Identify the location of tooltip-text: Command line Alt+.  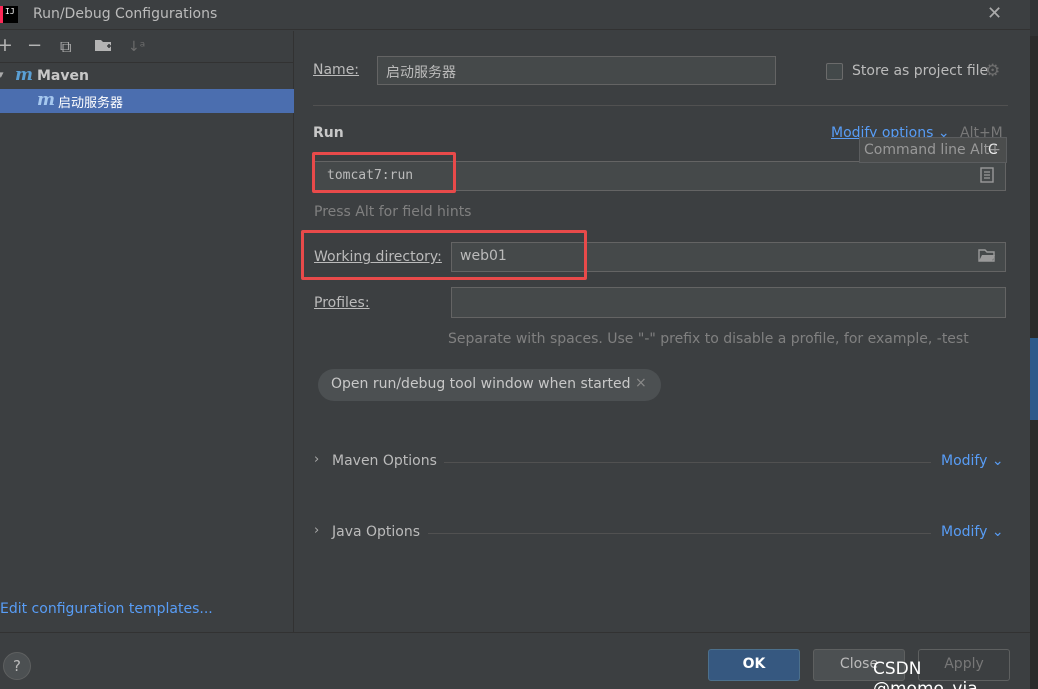
(932, 150).